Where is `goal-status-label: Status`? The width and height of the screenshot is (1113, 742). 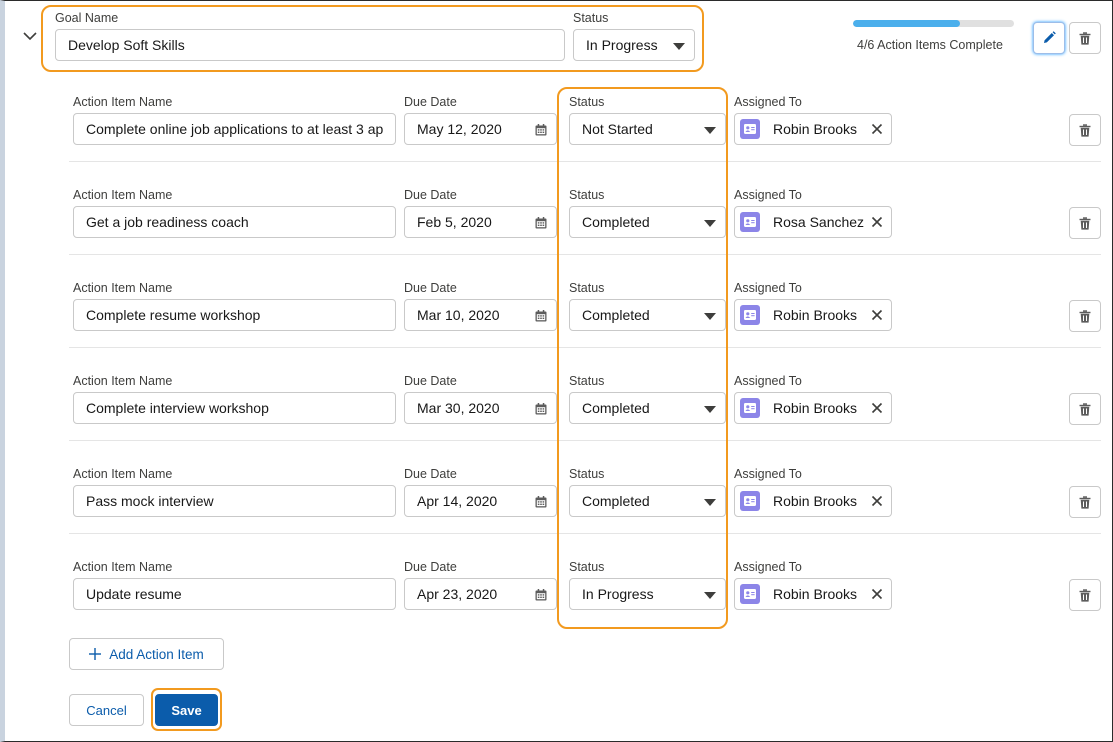
goal-status-label: Status is located at coordinates (591, 18).